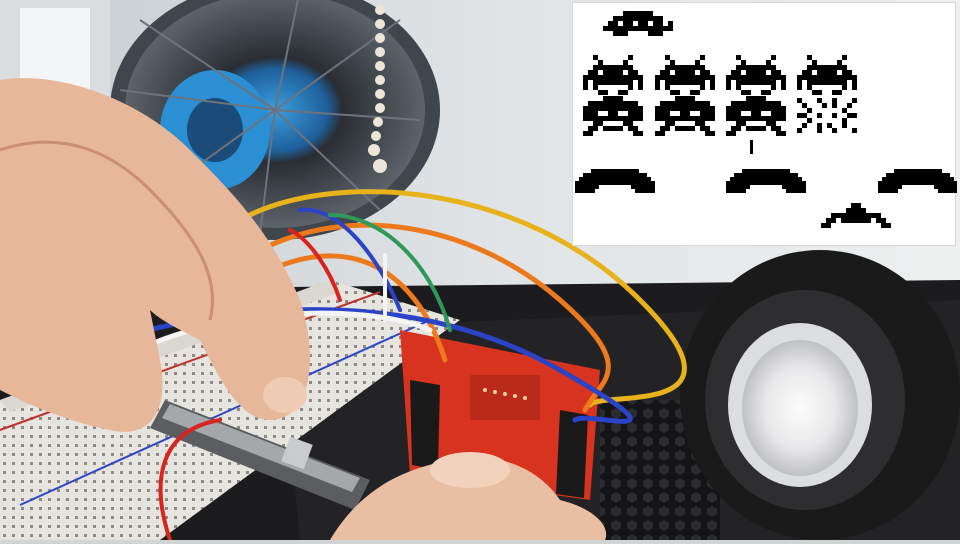  Describe the element at coordinates (638, 23) in the screenshot. I see `ufo-icon` at that location.